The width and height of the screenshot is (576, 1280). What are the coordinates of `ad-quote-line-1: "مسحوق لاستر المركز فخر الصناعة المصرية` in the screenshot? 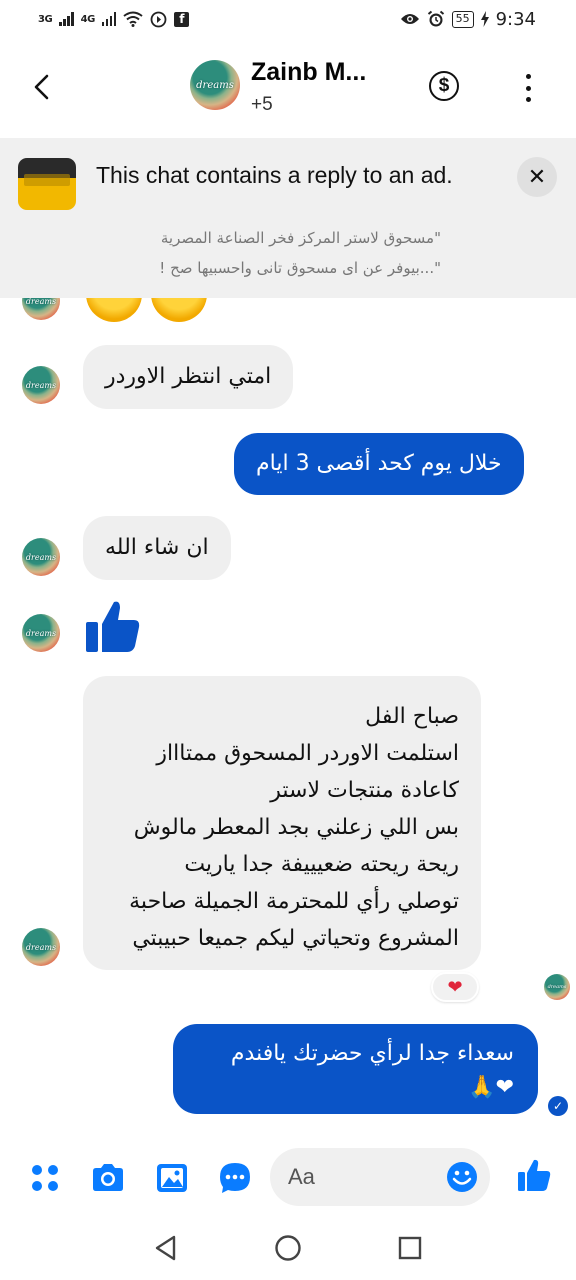 It's located at (300, 238).